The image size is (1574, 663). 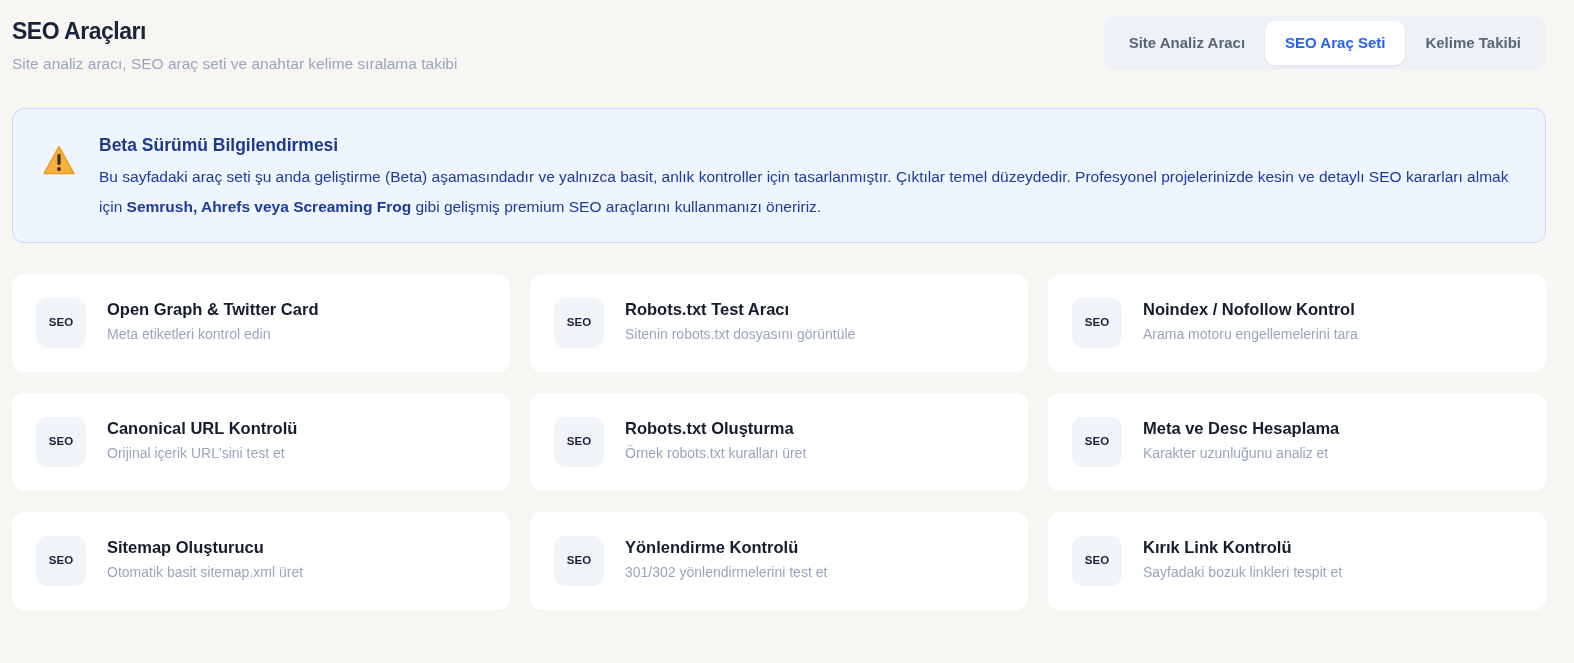 I want to click on tool-title: Robots.txt Oluşturma, so click(x=710, y=429).